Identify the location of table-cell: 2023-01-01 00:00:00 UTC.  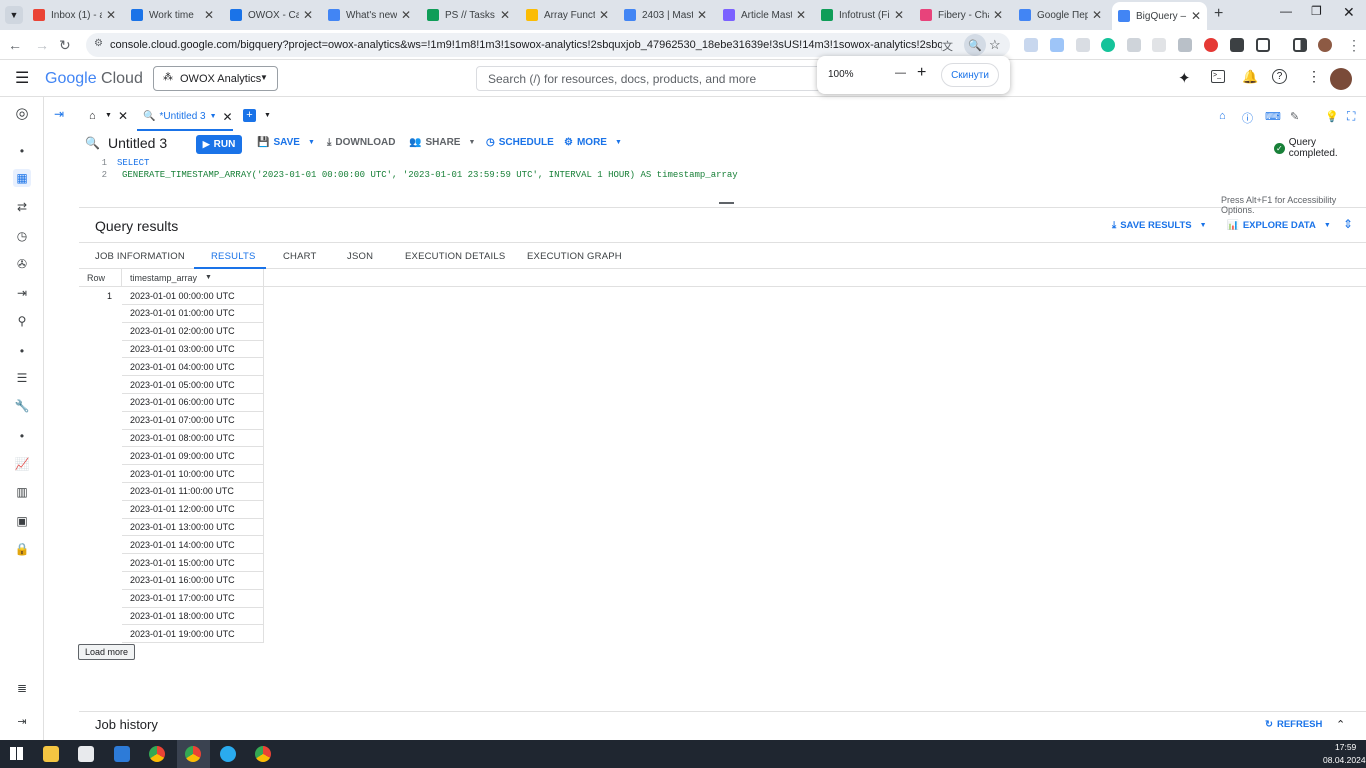
(193, 296).